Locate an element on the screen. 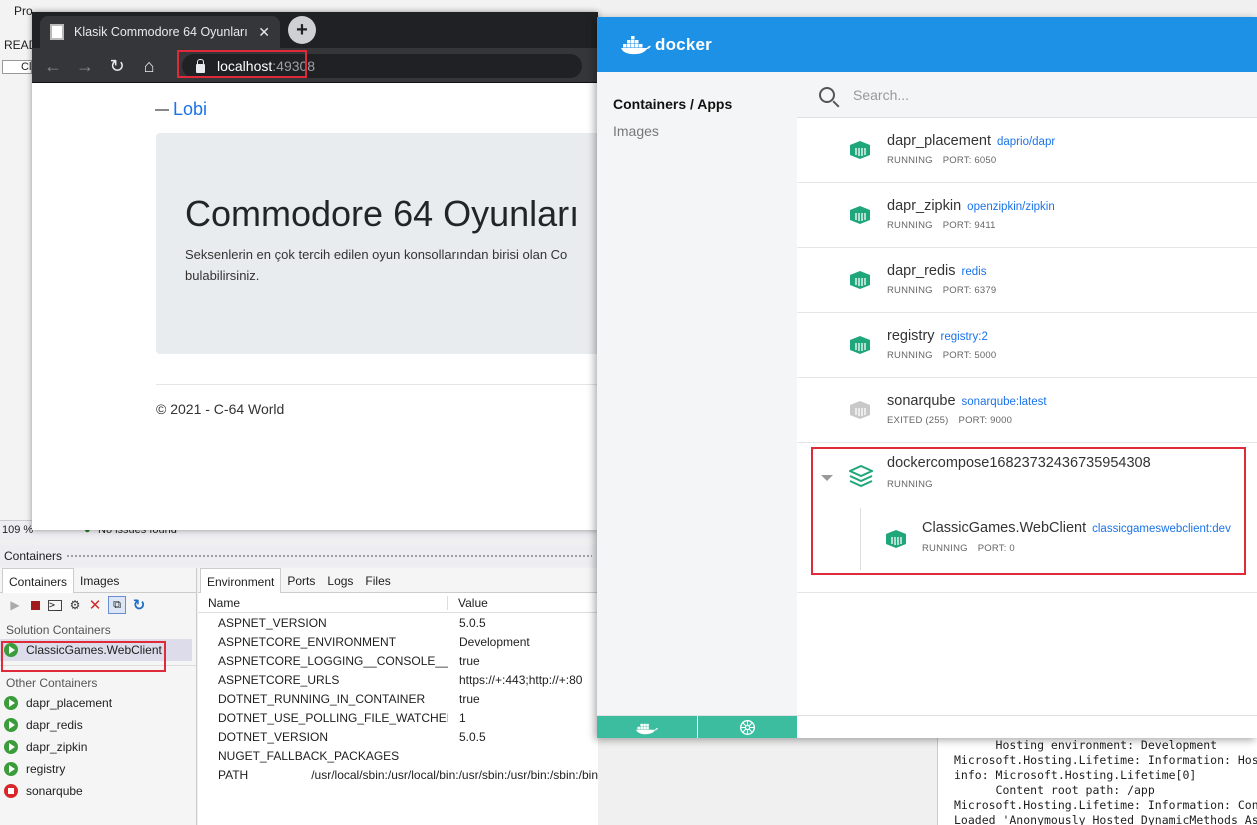 Image resolution: width=1257 pixels, height=825 pixels. file-tab-fragment: Cl is located at coordinates (17, 67).